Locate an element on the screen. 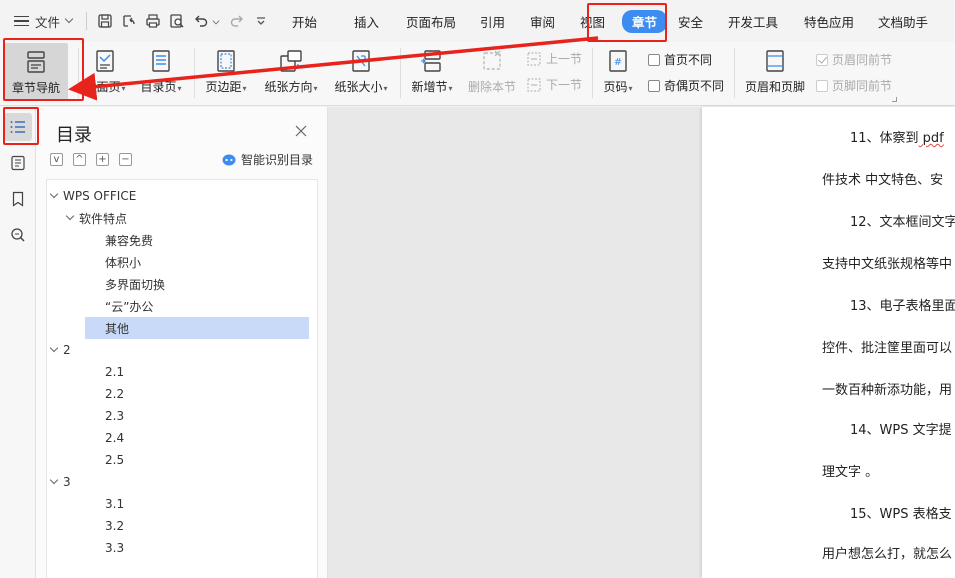  cover-page-button: 封面页▾ is located at coordinates (105, 73).